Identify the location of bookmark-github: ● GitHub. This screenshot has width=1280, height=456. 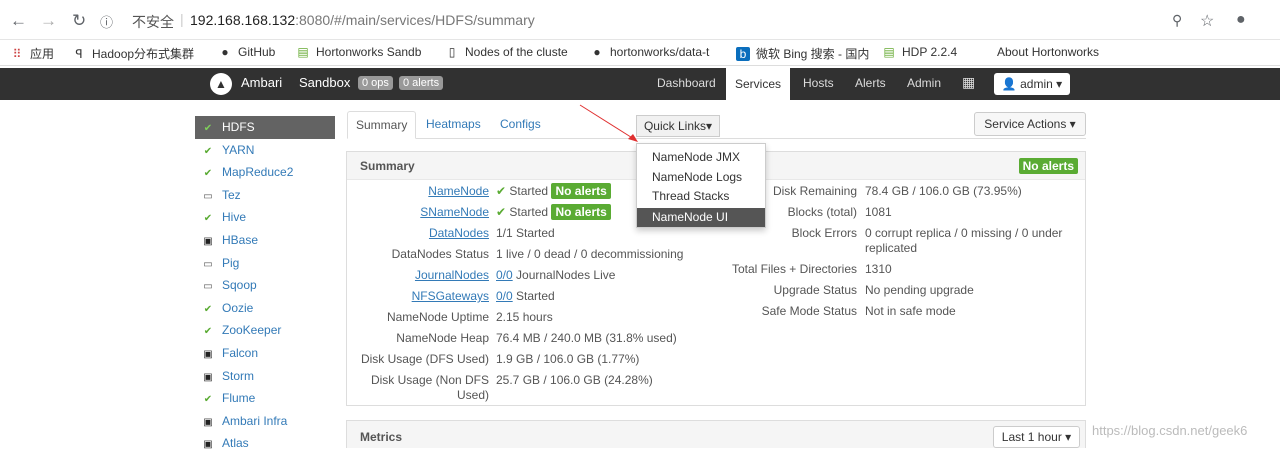
(246, 52).